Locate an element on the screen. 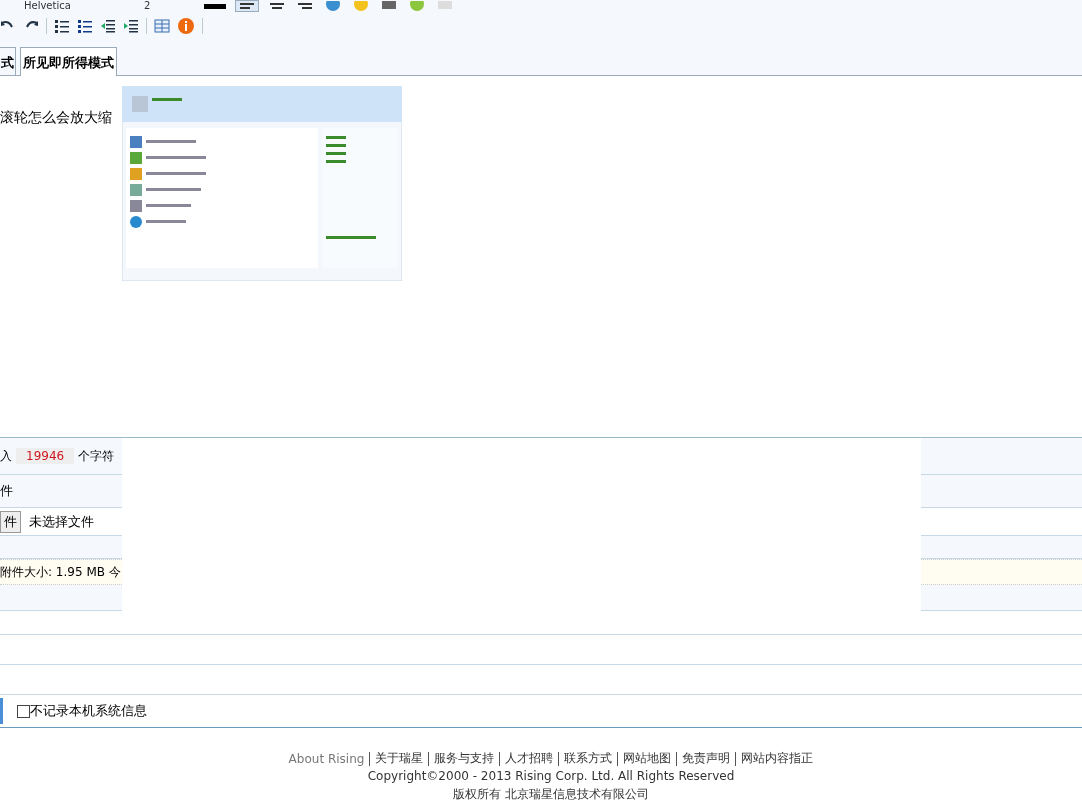 Image resolution: width=1082 pixels, height=809 pixels. footer-link: About Rising is located at coordinates (326, 759).